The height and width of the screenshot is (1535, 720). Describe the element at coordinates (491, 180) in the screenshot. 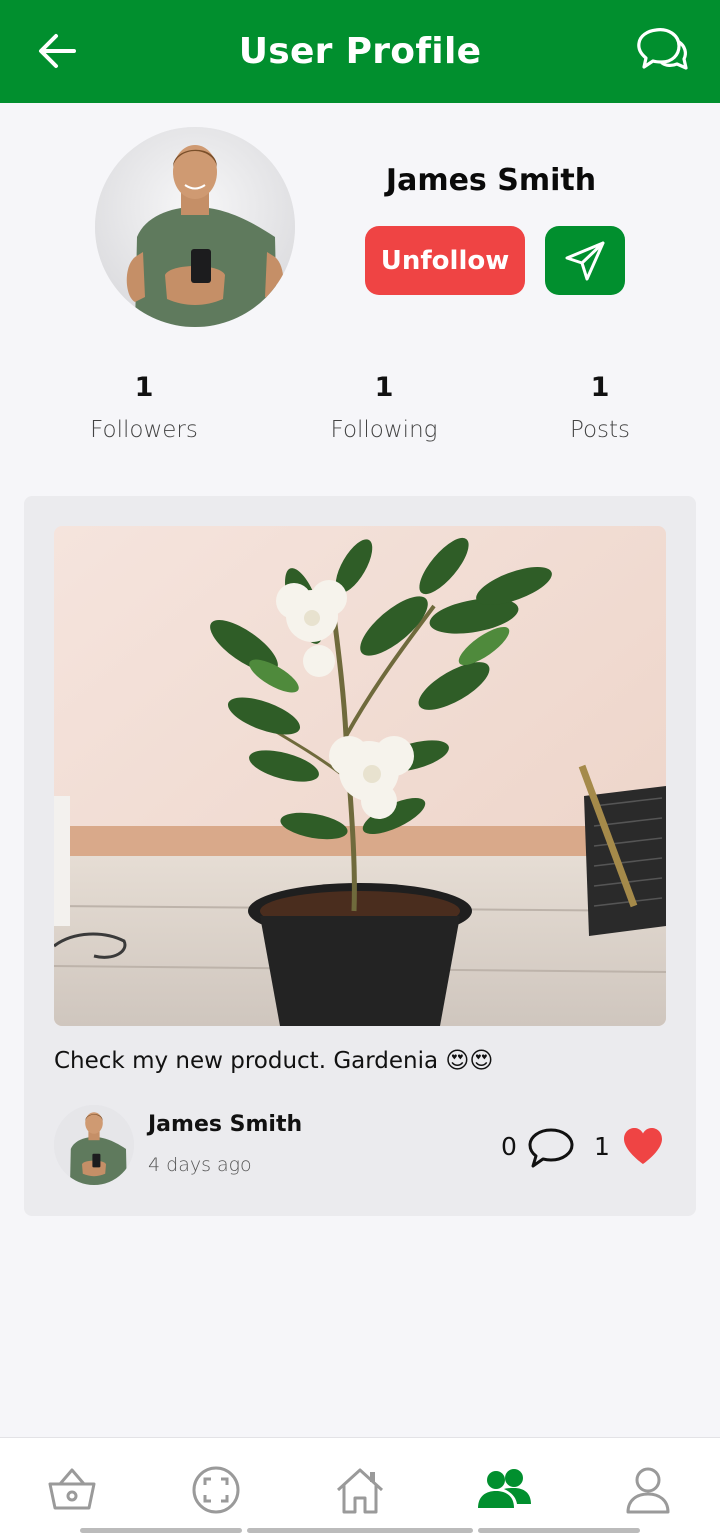

I see `profile-name: James Smith` at that location.